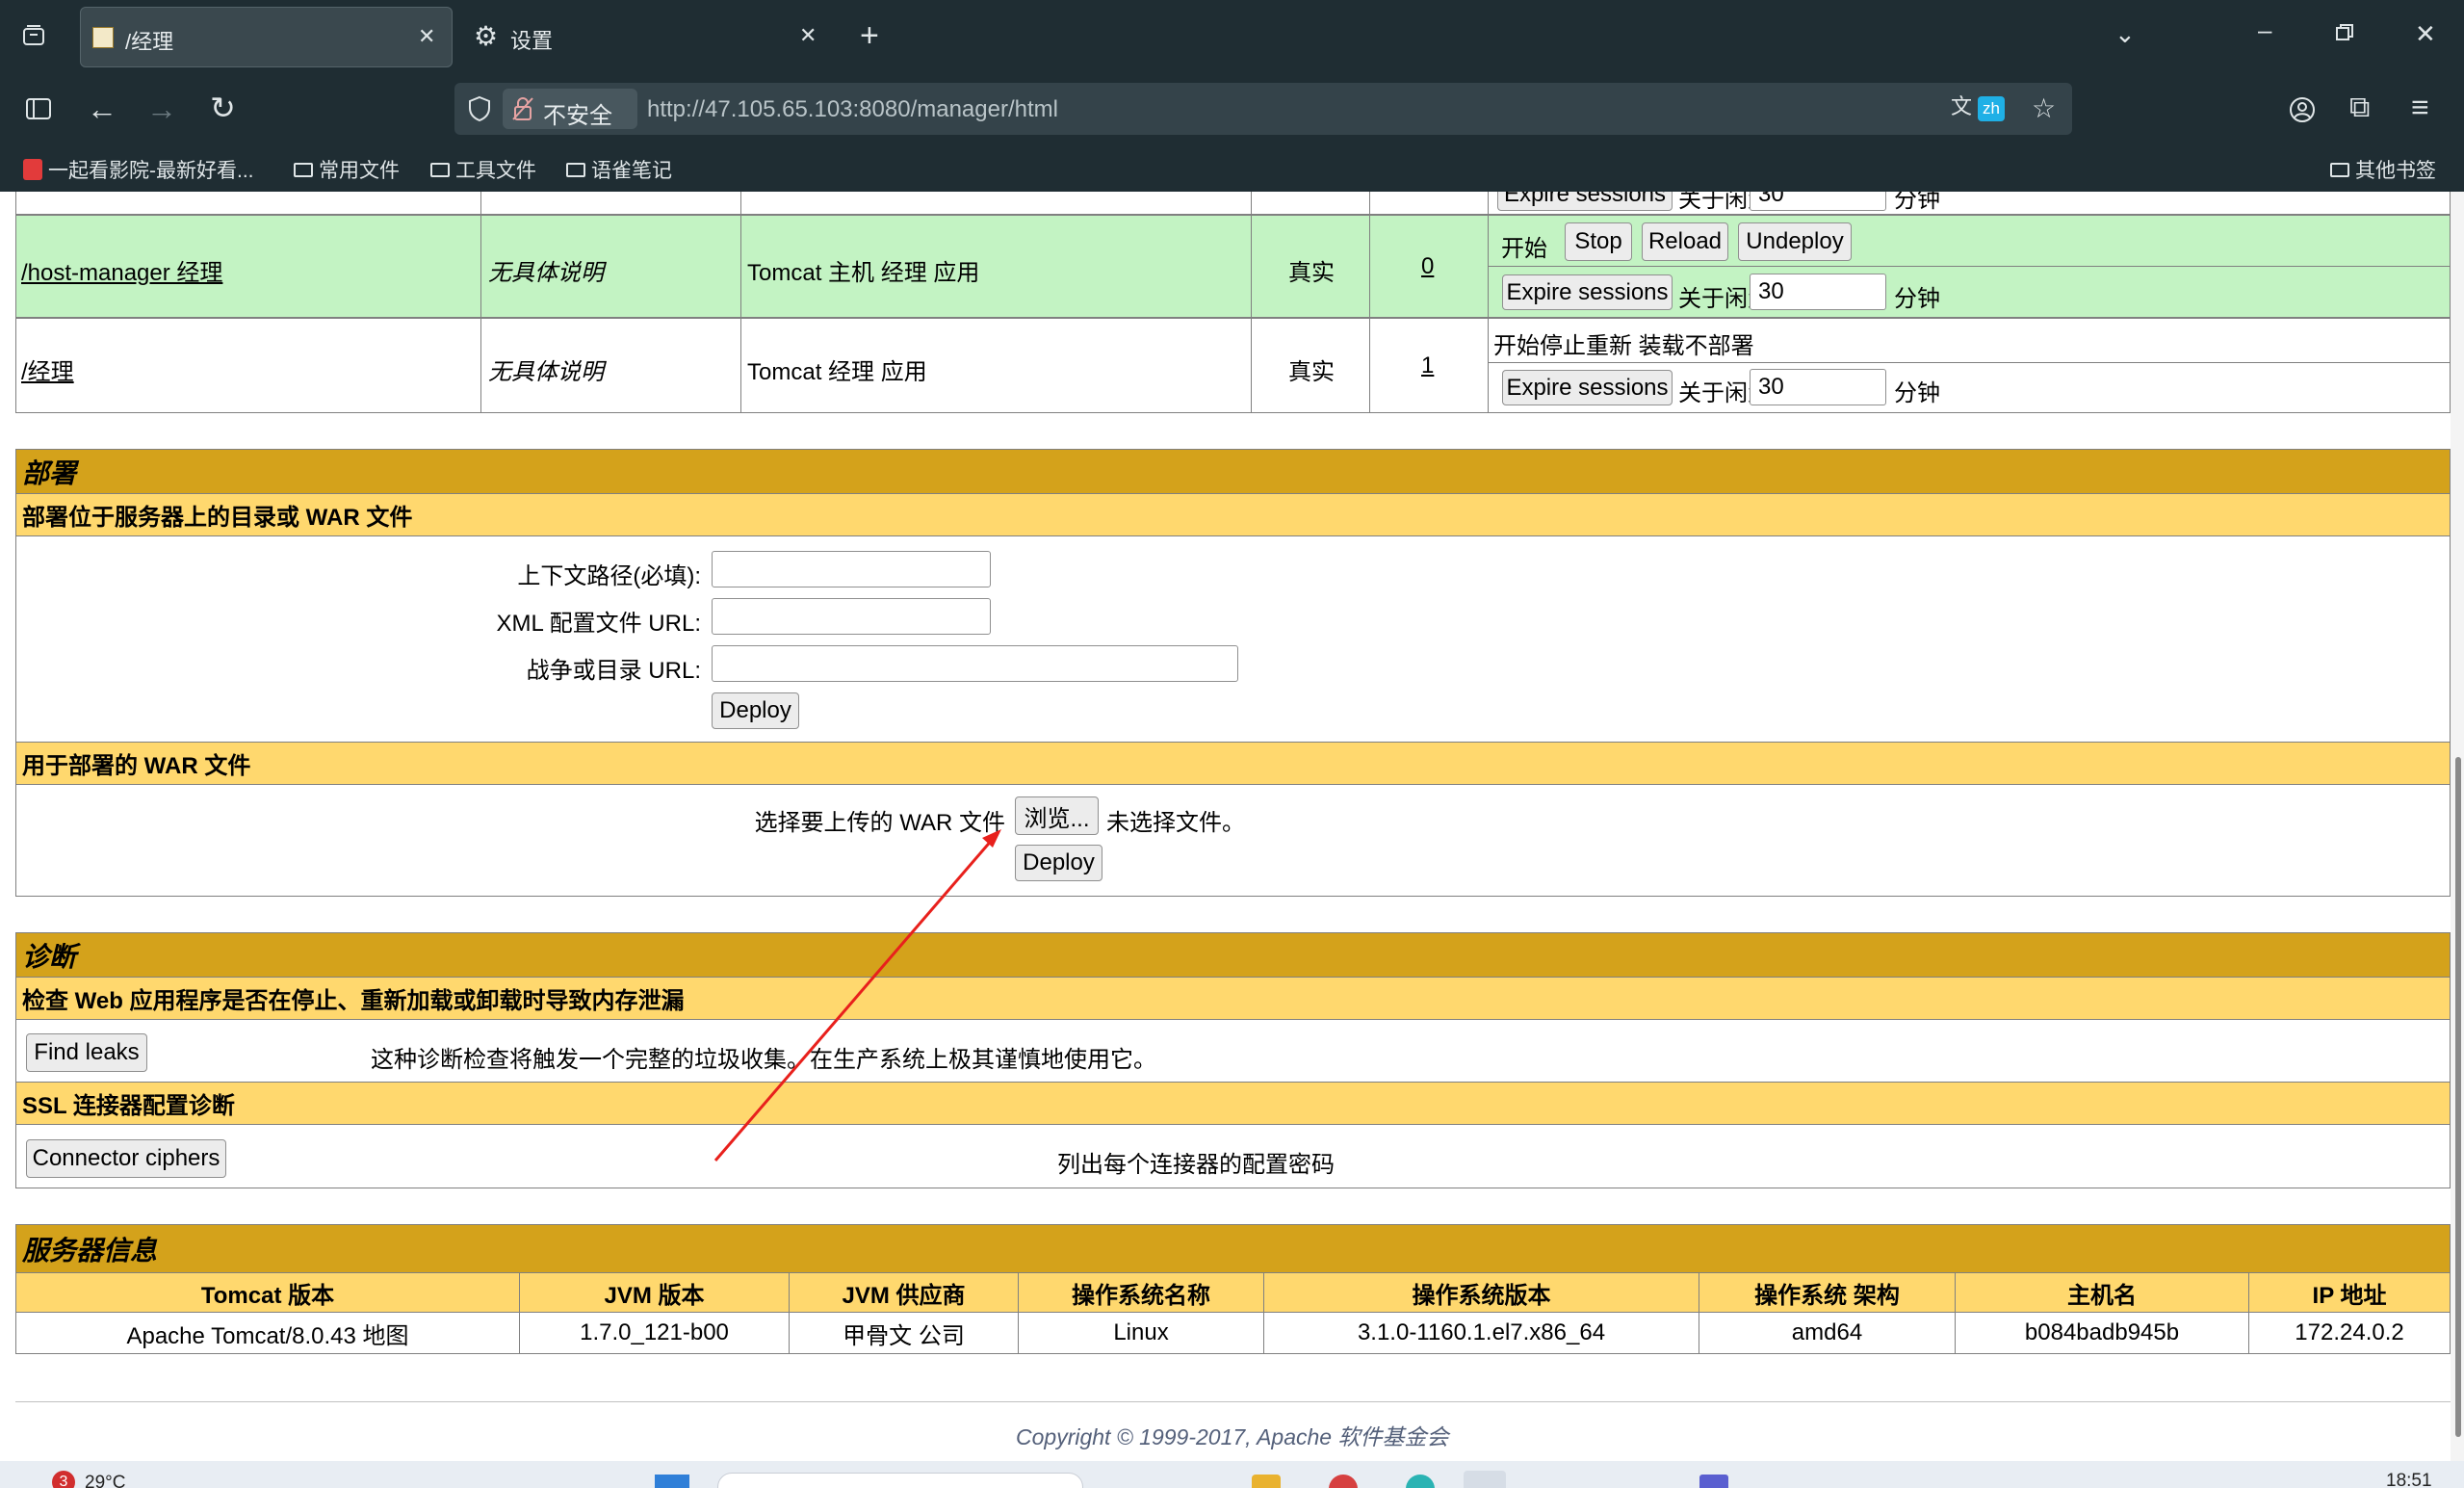  I want to click on back-icon: ←, so click(102, 108).